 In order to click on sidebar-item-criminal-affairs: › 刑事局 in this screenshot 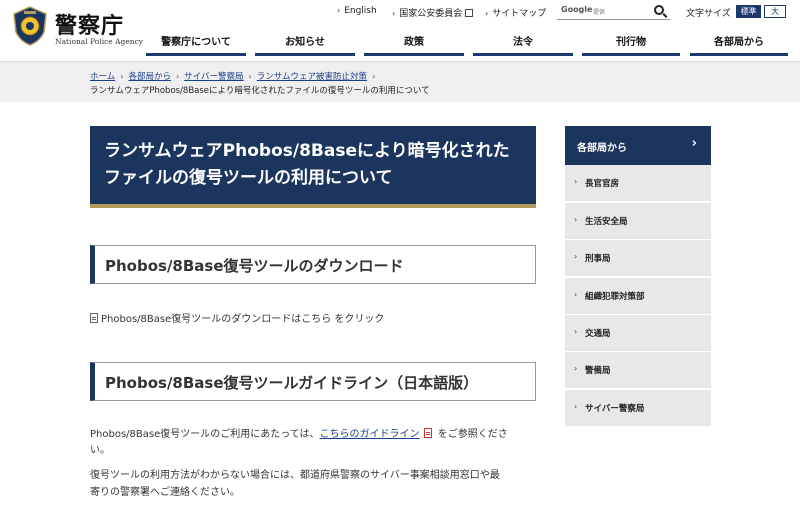, I will do `click(638, 258)`.